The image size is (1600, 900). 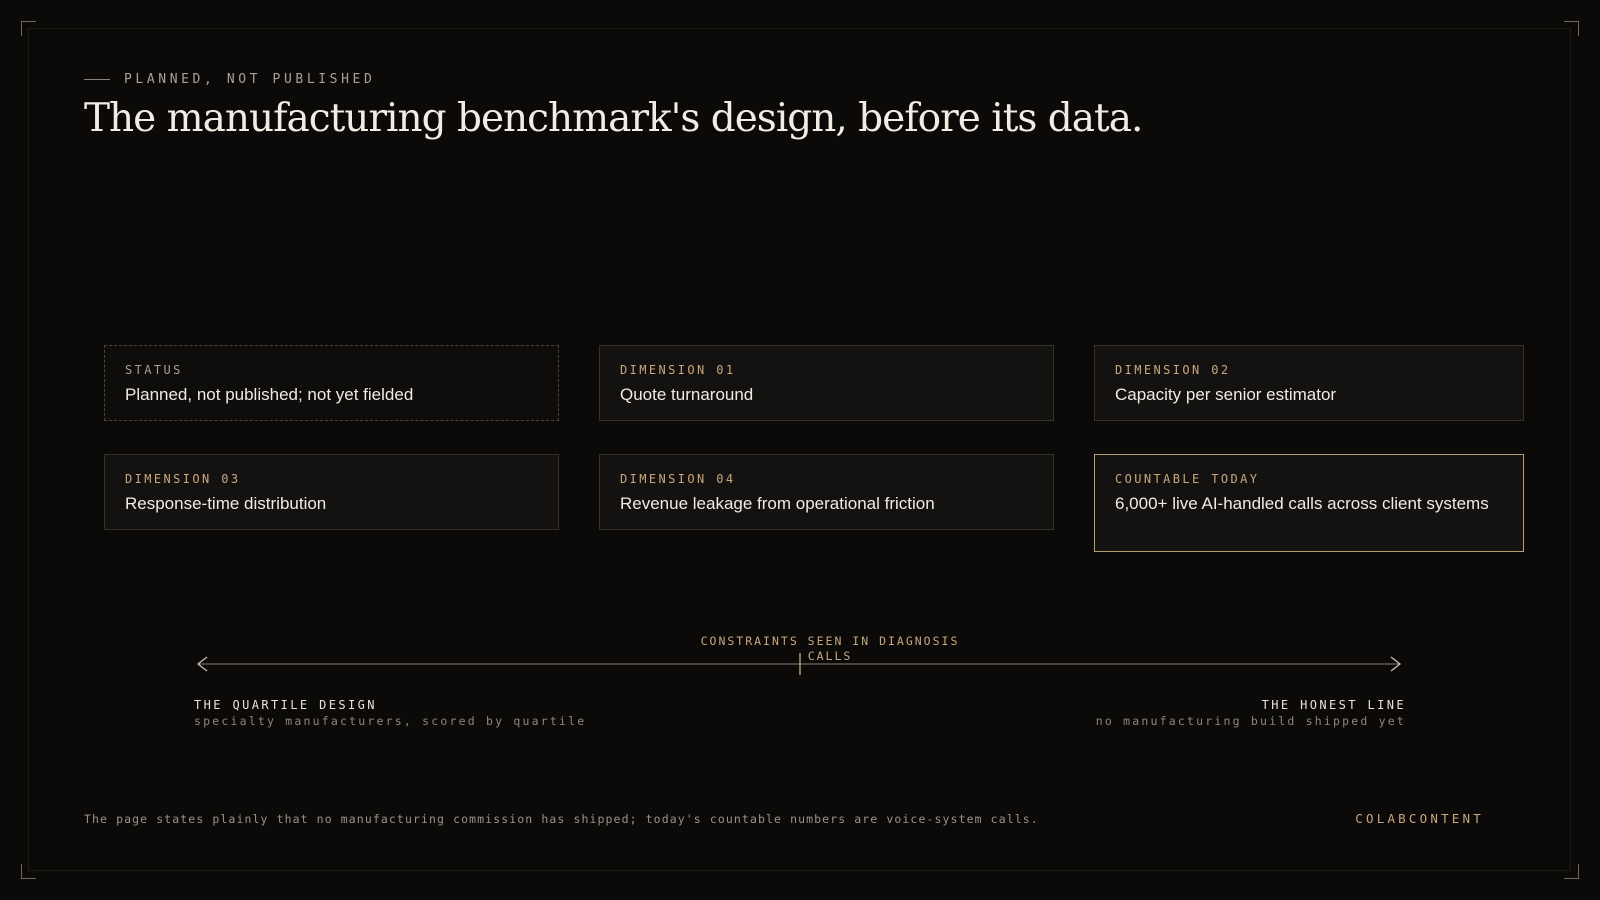 I want to click on dimension-01-value: Quote turnaround, so click(x=687, y=394).